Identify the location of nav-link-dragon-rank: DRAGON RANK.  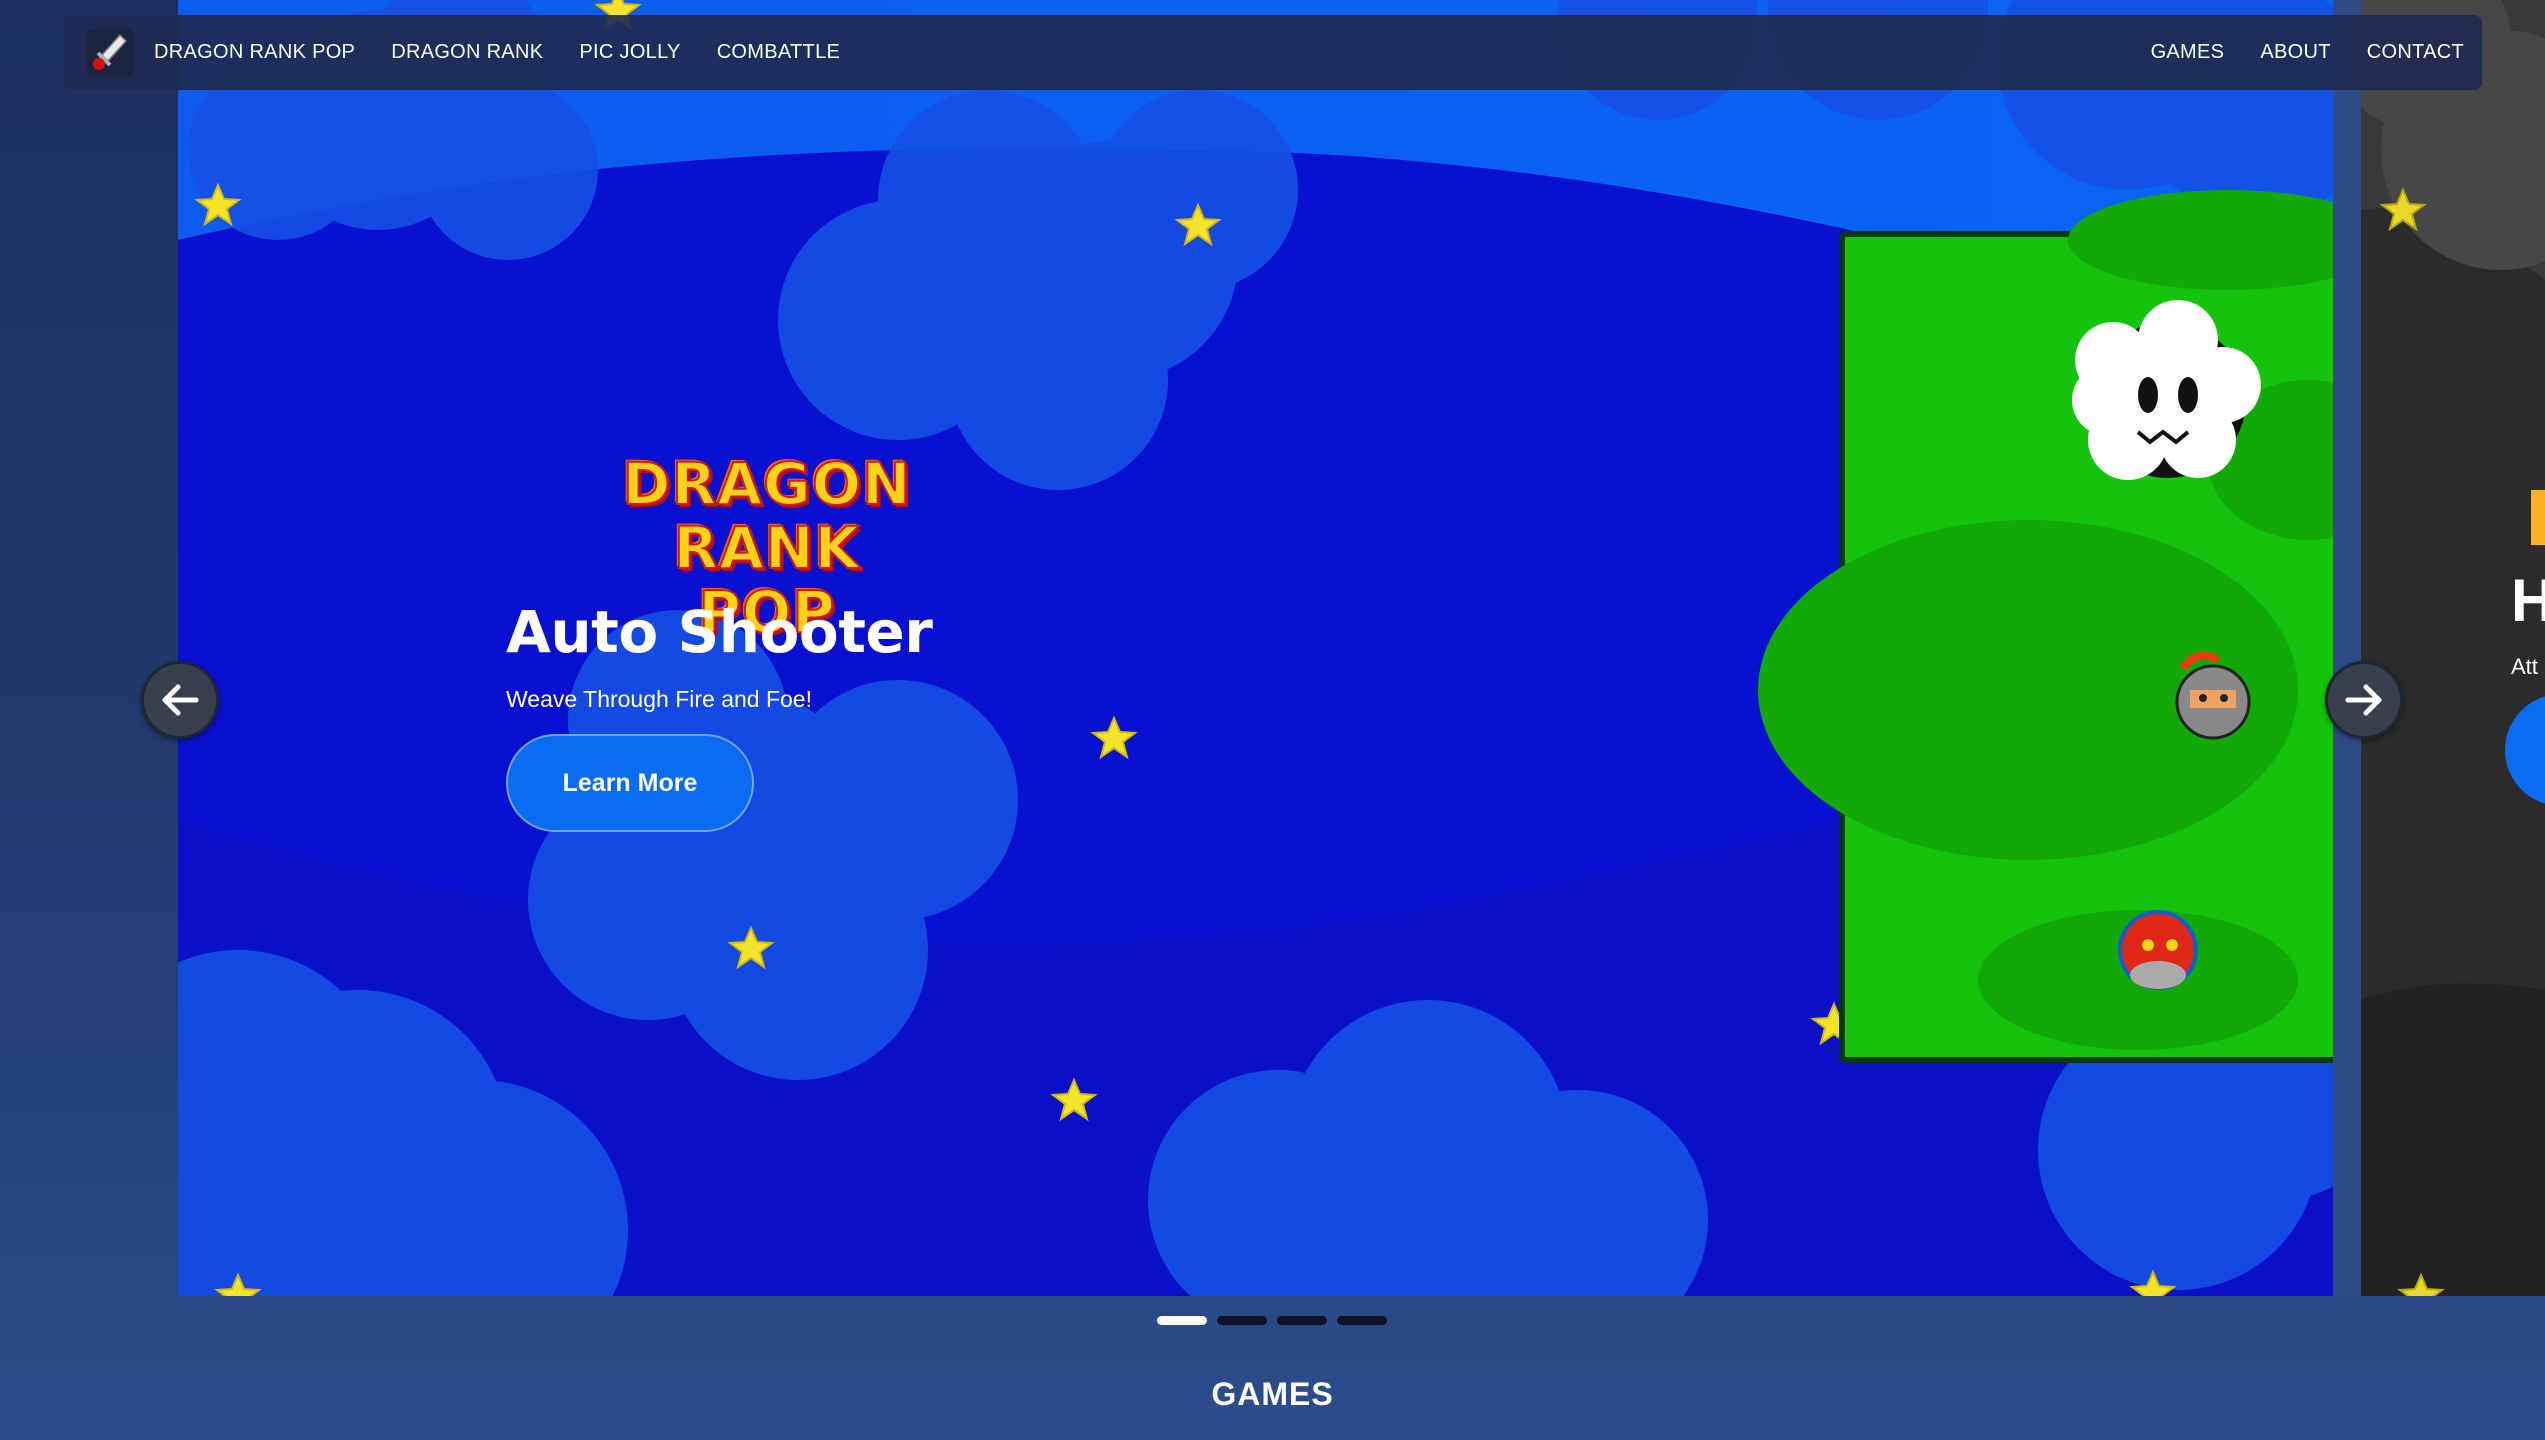
(467, 52).